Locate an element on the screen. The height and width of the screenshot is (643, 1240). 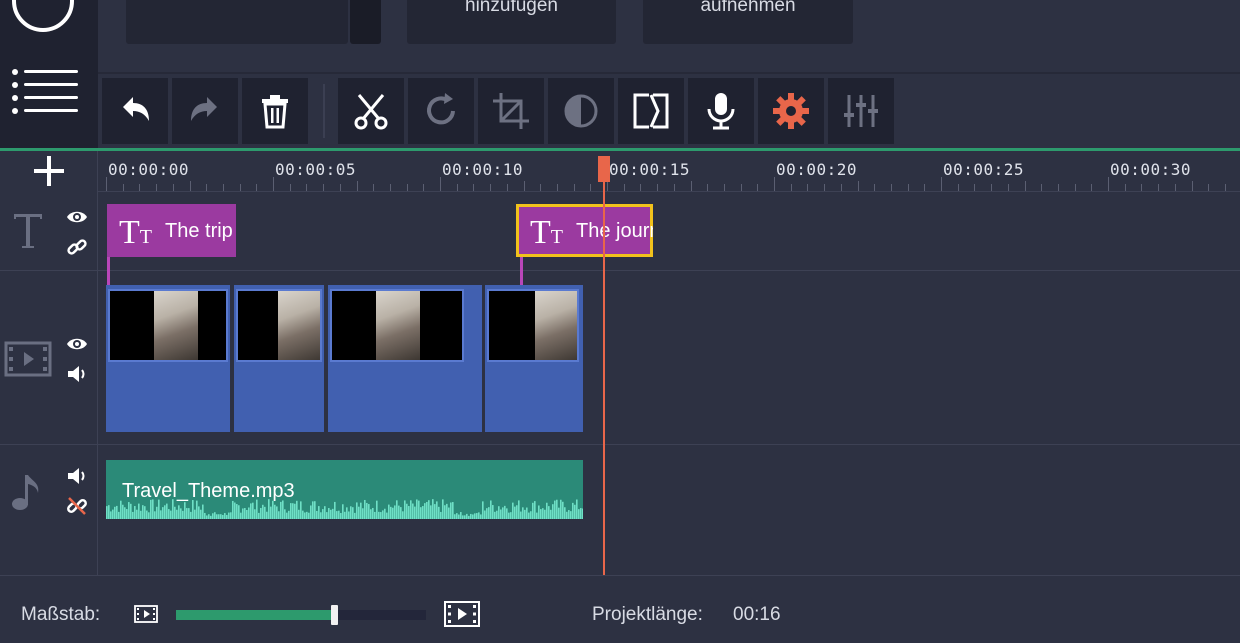
zoom-out-icon is located at coordinates (146, 614).